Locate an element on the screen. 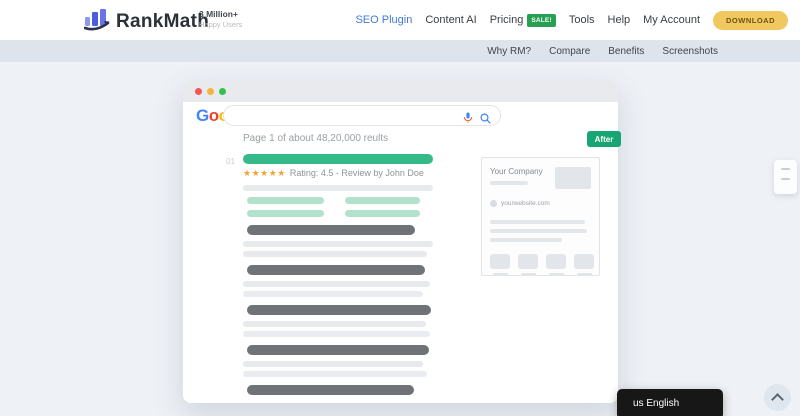  result-title-bar is located at coordinates (338, 159).